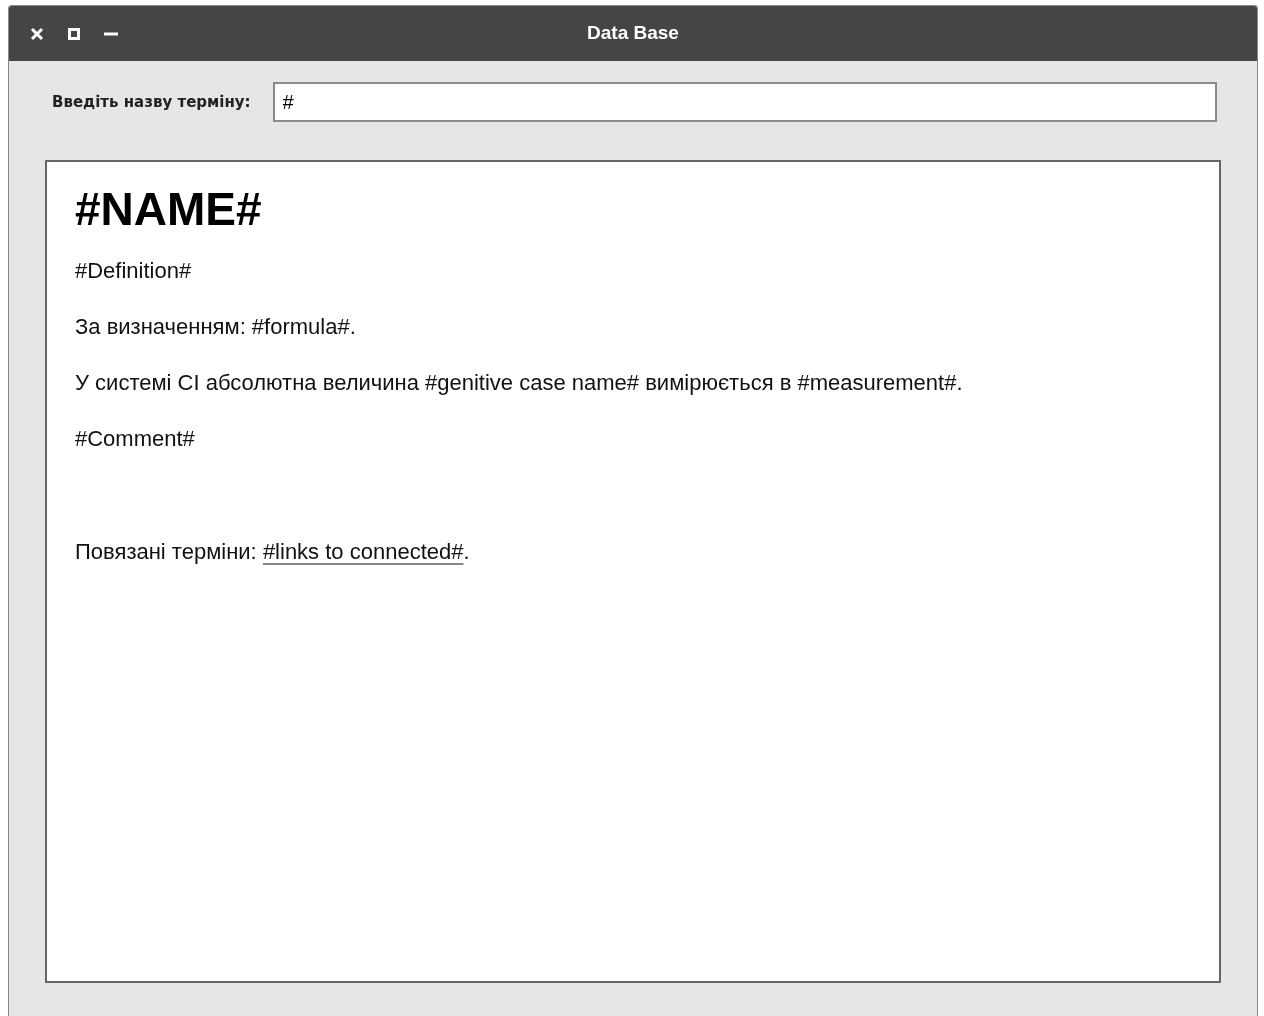  What do you see at coordinates (633, 33) in the screenshot?
I see `window-title: Data Base` at bounding box center [633, 33].